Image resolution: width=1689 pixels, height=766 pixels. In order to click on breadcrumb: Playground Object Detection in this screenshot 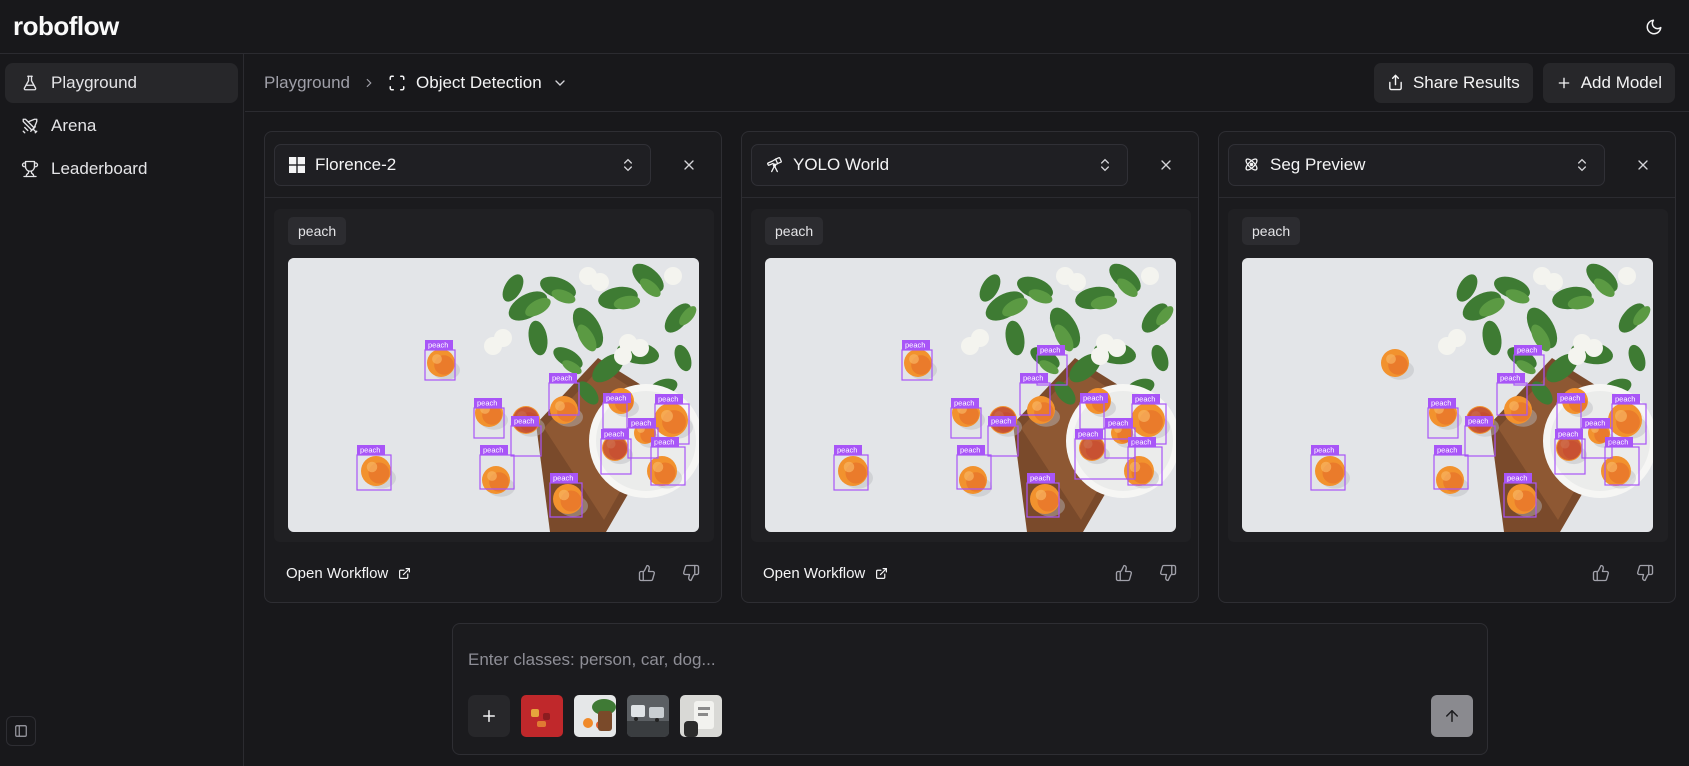, I will do `click(416, 83)`.